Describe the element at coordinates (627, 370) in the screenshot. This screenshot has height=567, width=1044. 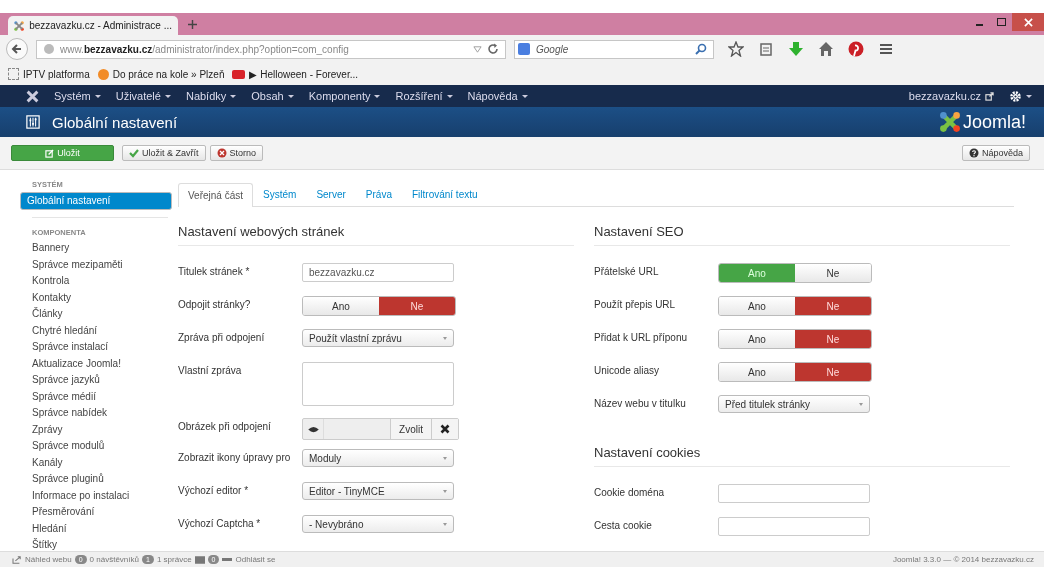
I see `field-label: Unicode aliasy` at that location.